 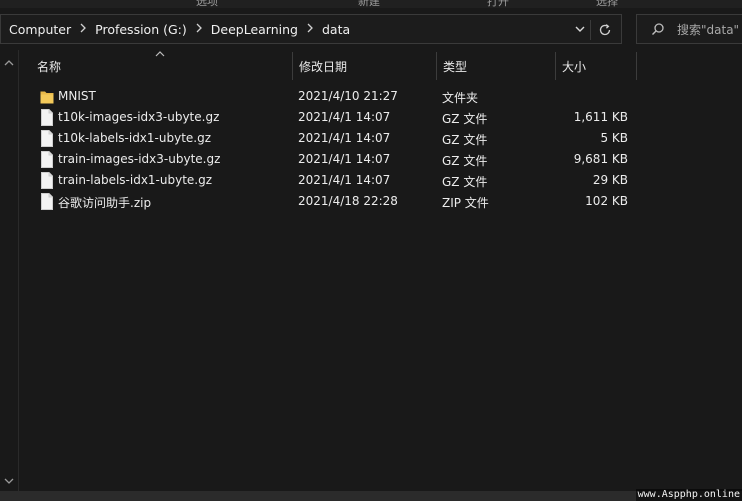 What do you see at coordinates (77, 96) in the screenshot?
I see `file-name: MNIST` at bounding box center [77, 96].